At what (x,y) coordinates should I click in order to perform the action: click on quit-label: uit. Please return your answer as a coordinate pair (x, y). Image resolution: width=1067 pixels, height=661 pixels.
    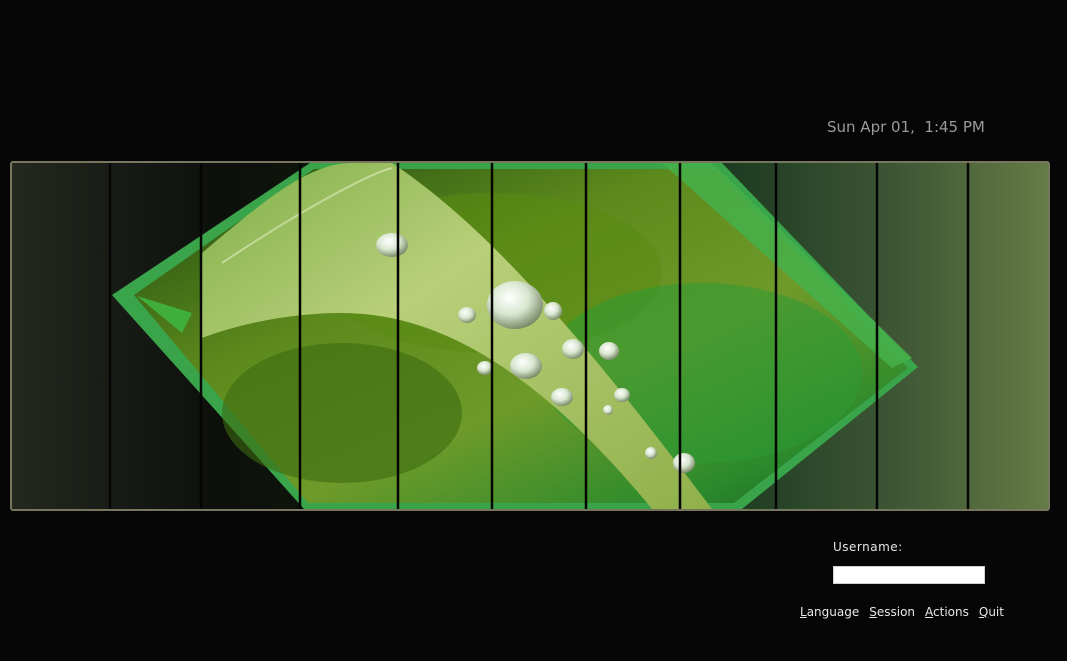
    Looking at the image, I should click on (996, 612).